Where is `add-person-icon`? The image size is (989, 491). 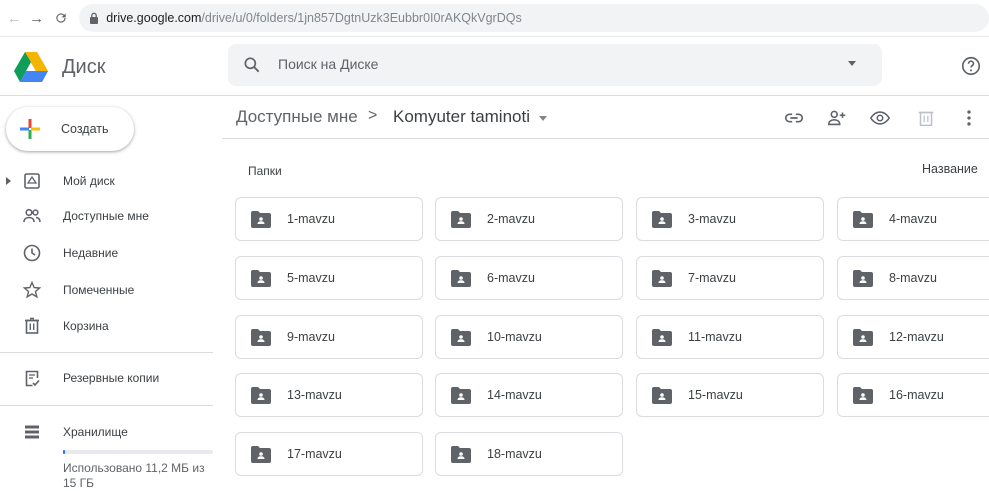 add-person-icon is located at coordinates (837, 118).